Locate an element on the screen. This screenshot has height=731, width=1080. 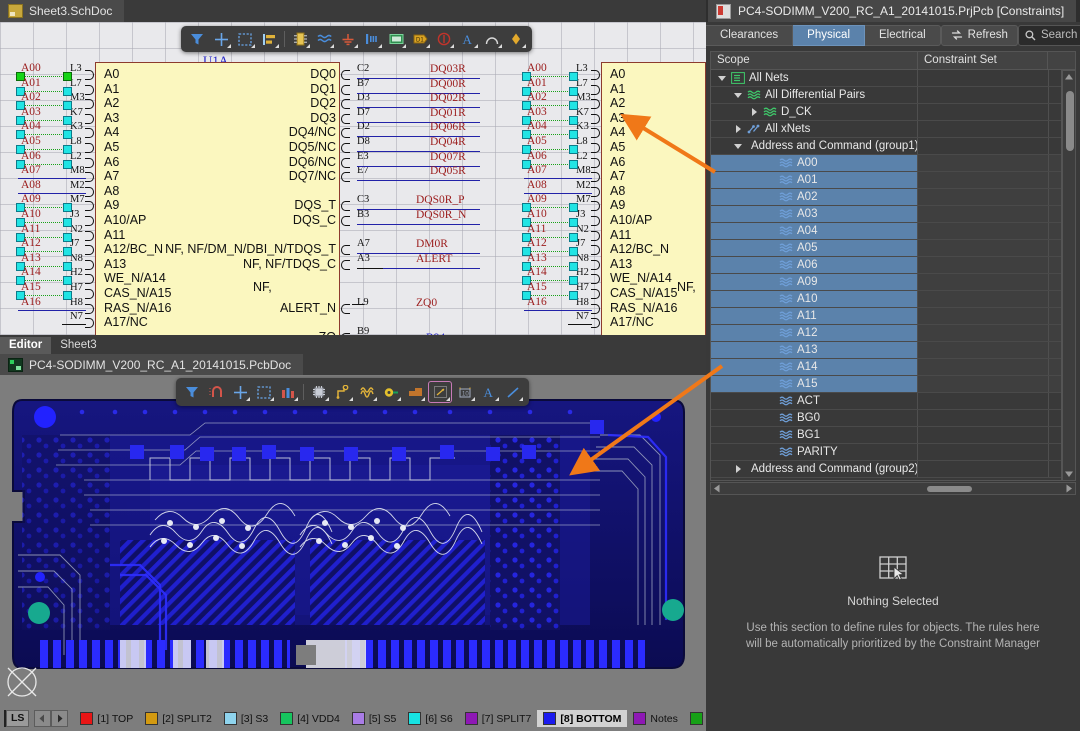
port-icon is located at coordinates (372, 39).